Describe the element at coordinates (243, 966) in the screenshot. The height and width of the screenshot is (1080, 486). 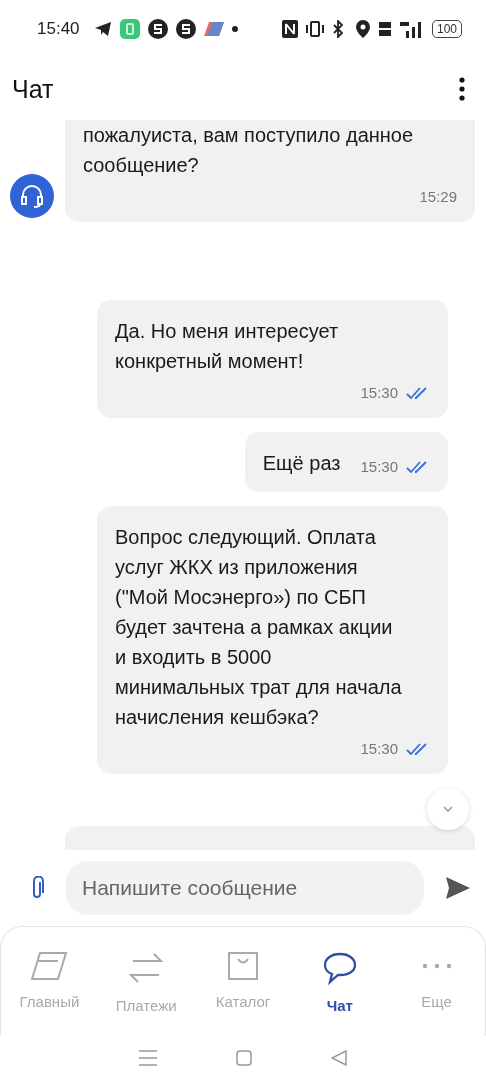
I see `bag-icon` at that location.